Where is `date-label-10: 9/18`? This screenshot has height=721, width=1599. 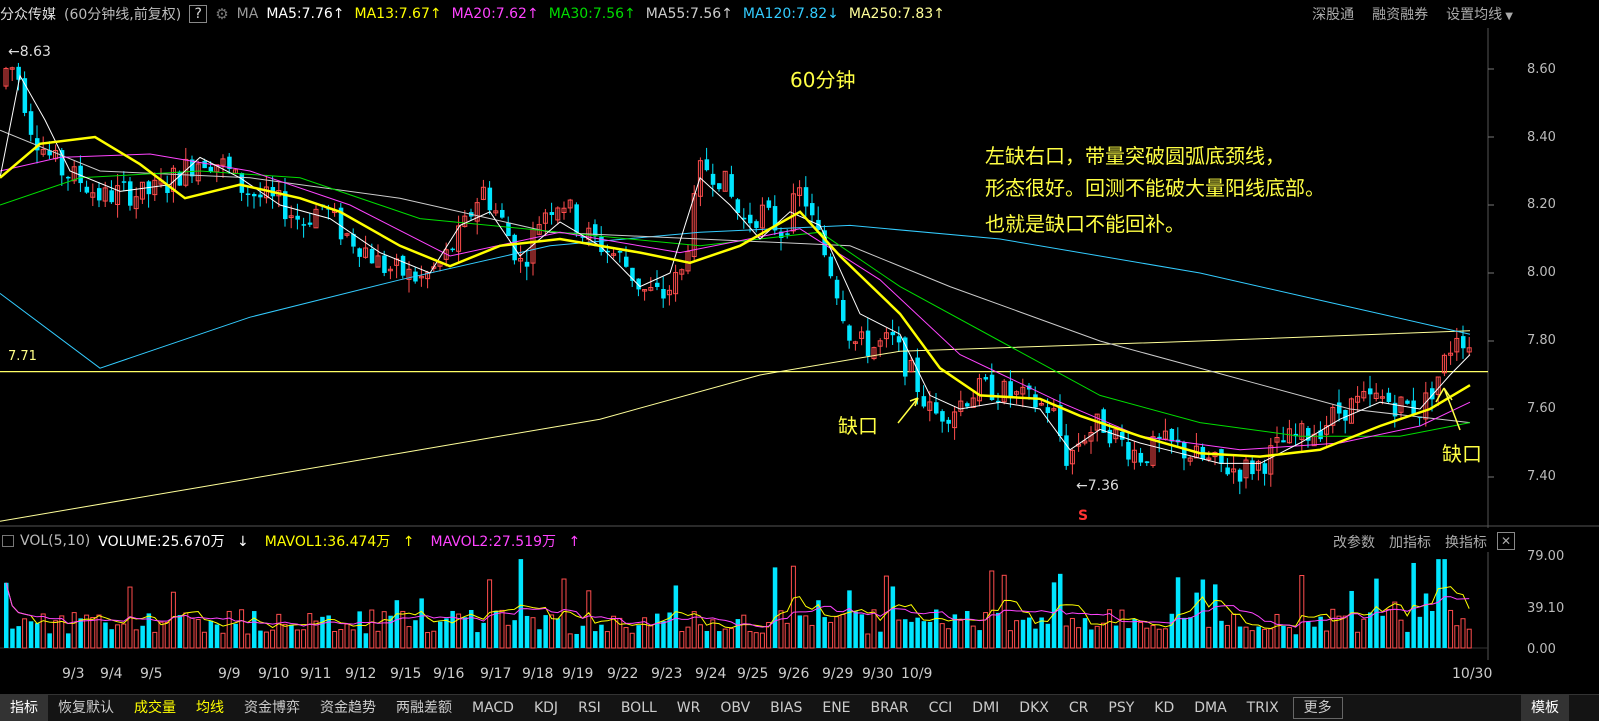 date-label-10: 9/18 is located at coordinates (538, 674).